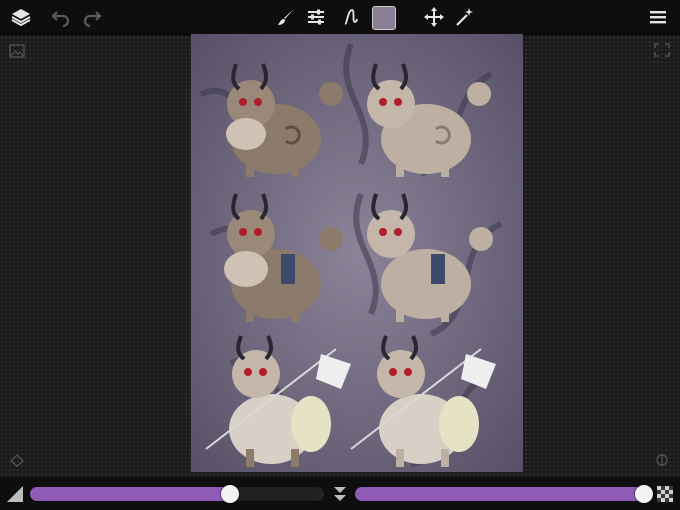  I want to click on fullscreen-icon, so click(662, 50).